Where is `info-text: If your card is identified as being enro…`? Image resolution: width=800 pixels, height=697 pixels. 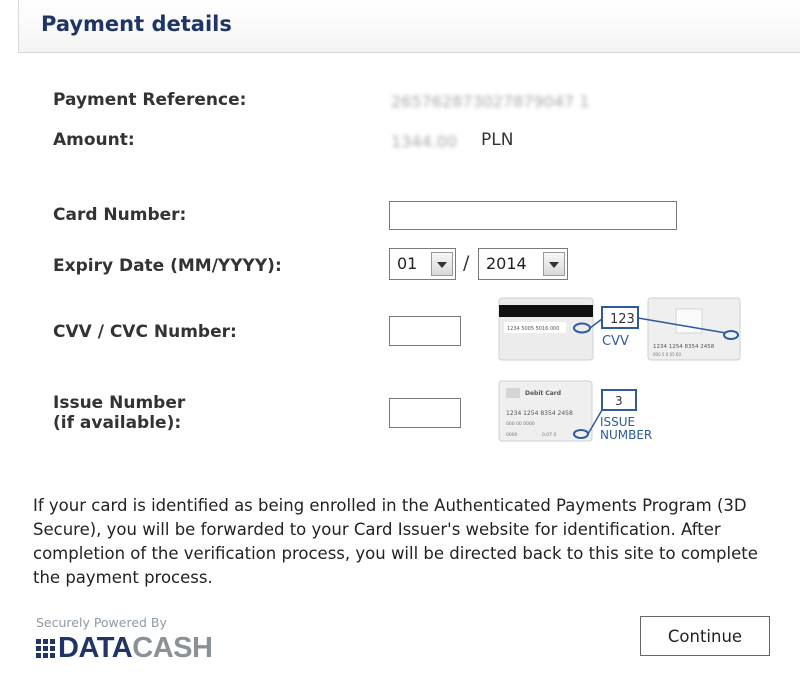
info-text: If your card is identified as being enro… is located at coordinates (395, 541).